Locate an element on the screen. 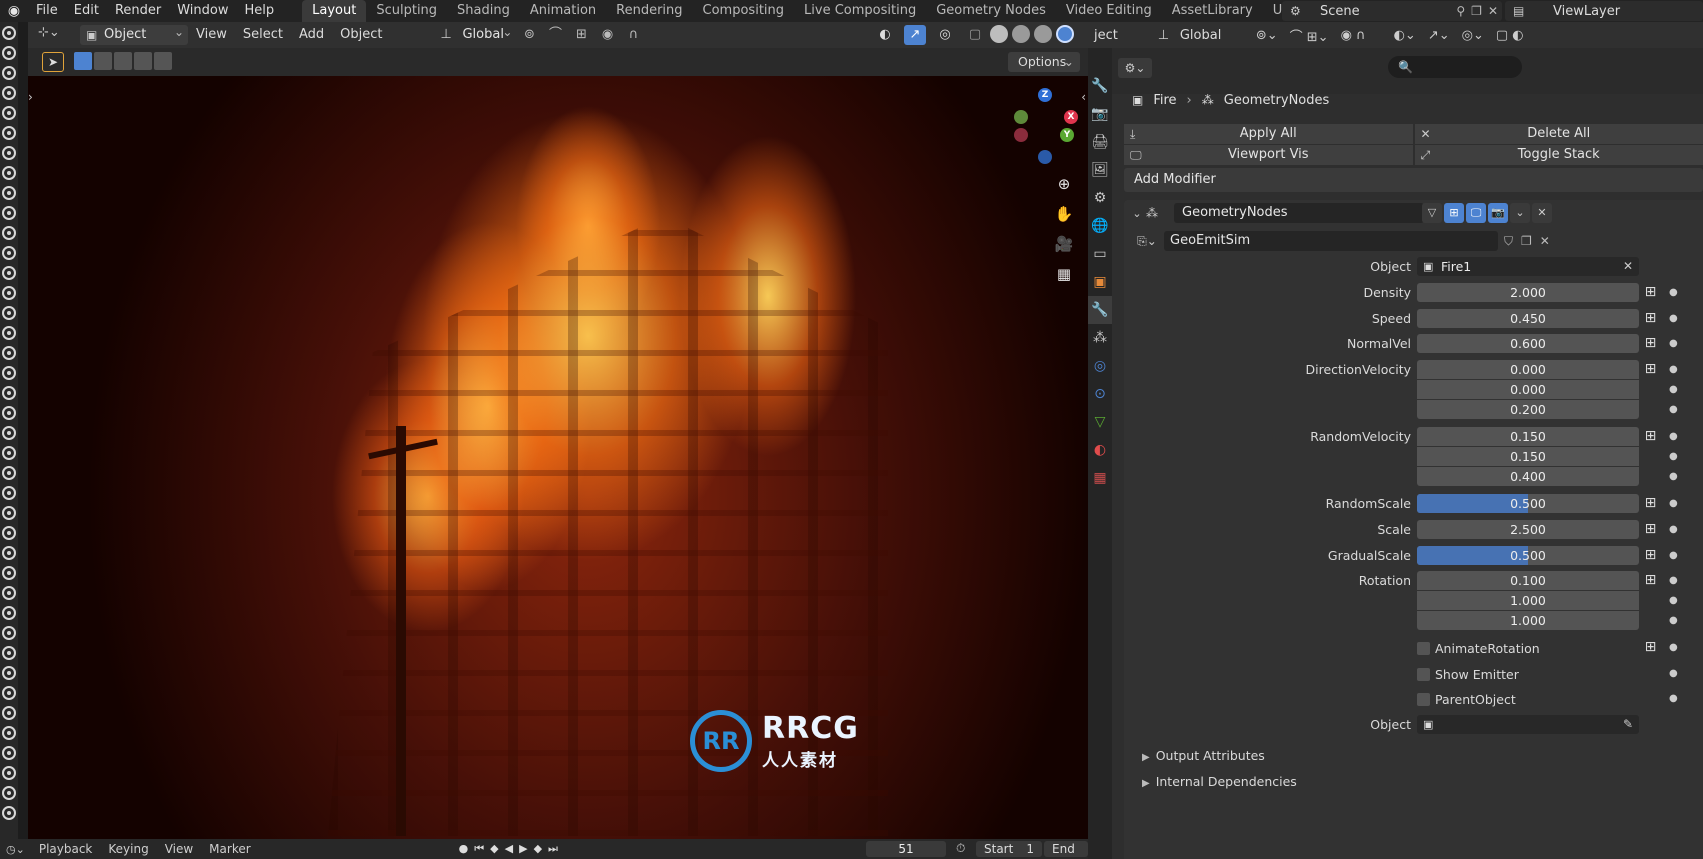 The image size is (1703, 859). dirvel-z-field: 0.200 is located at coordinates (1528, 409).